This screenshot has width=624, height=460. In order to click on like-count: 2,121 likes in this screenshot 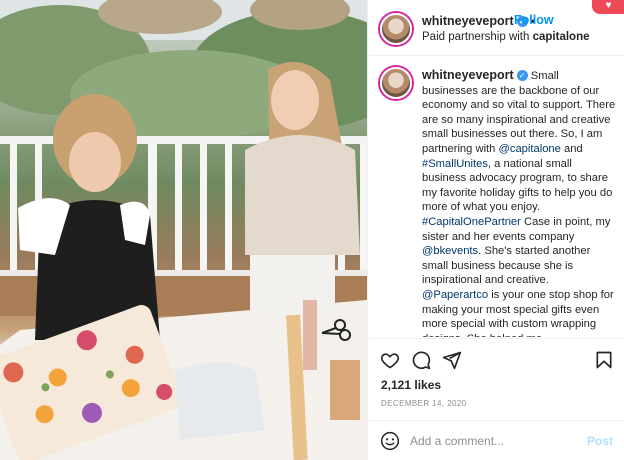, I will do `click(411, 385)`.